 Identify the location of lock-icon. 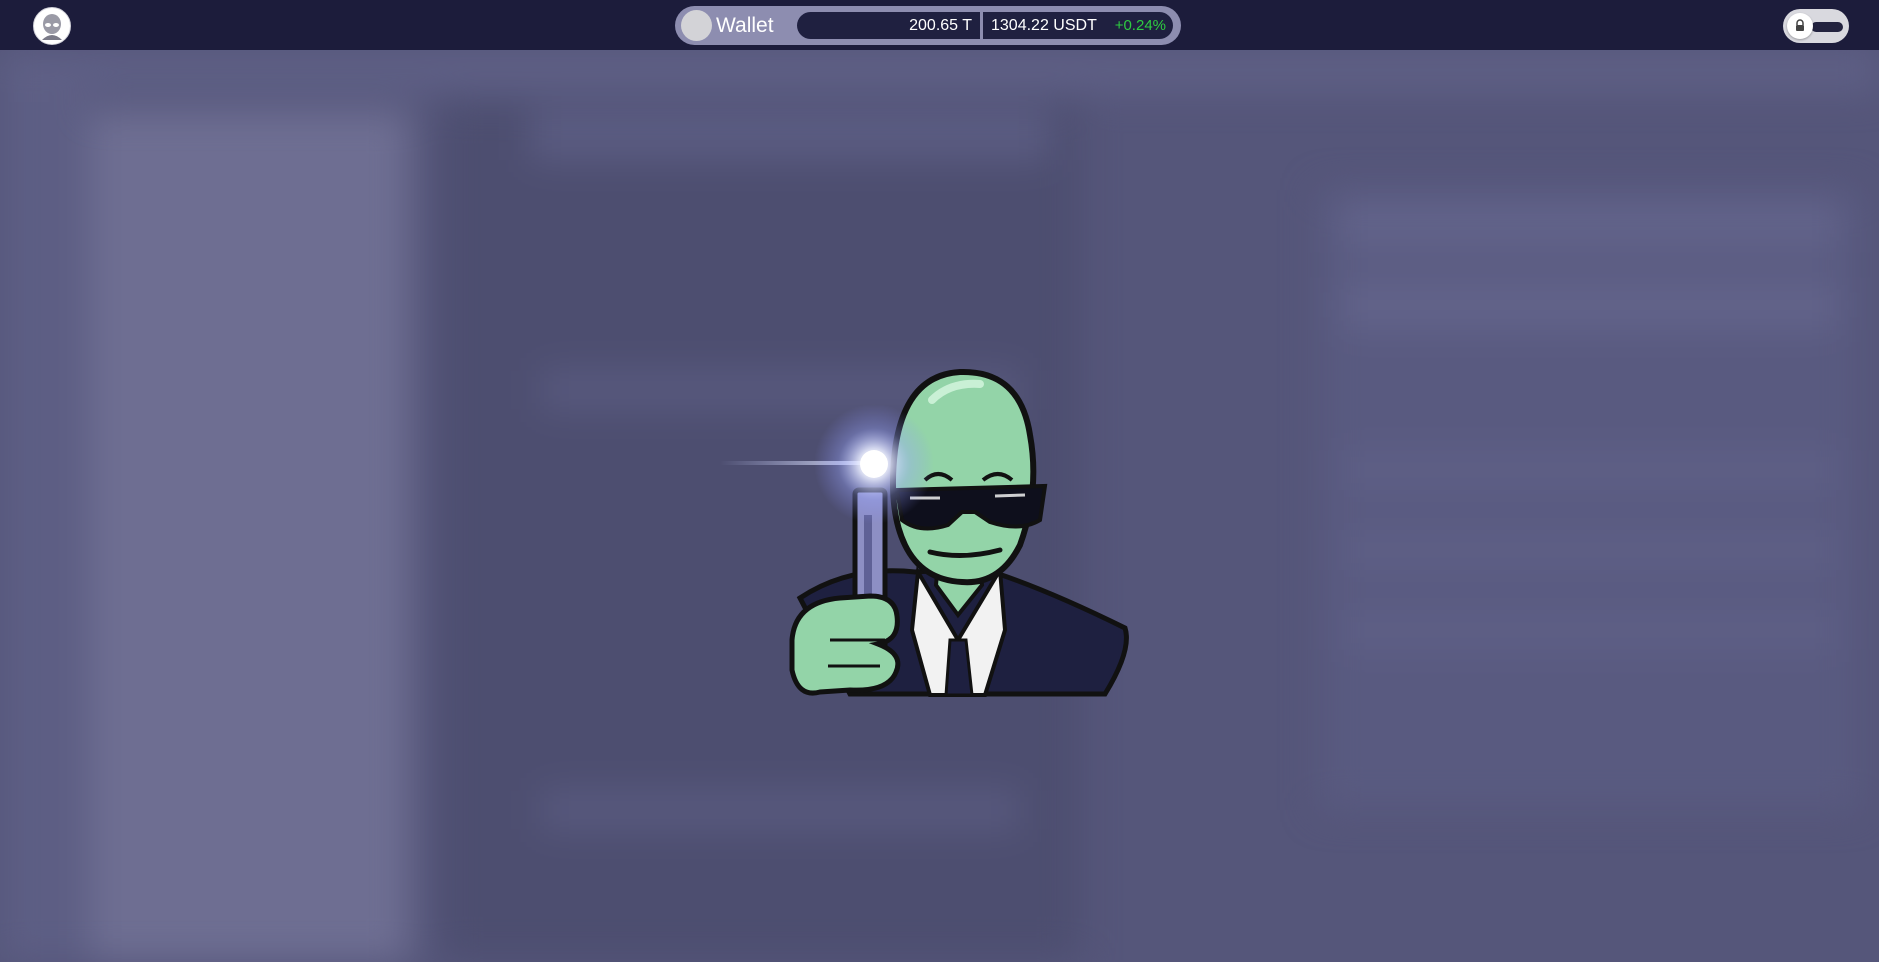
(1800, 26).